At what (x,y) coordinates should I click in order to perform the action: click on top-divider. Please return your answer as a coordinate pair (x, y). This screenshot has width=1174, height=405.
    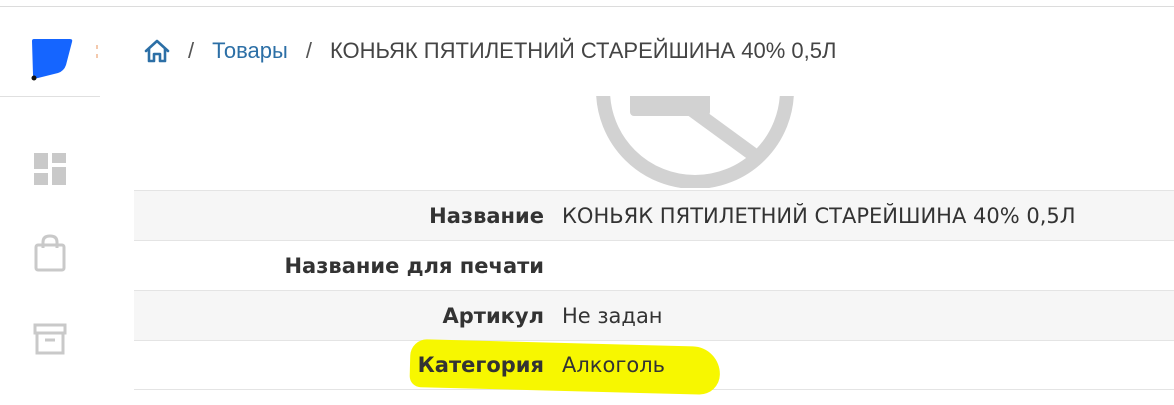
    Looking at the image, I should click on (587, 6).